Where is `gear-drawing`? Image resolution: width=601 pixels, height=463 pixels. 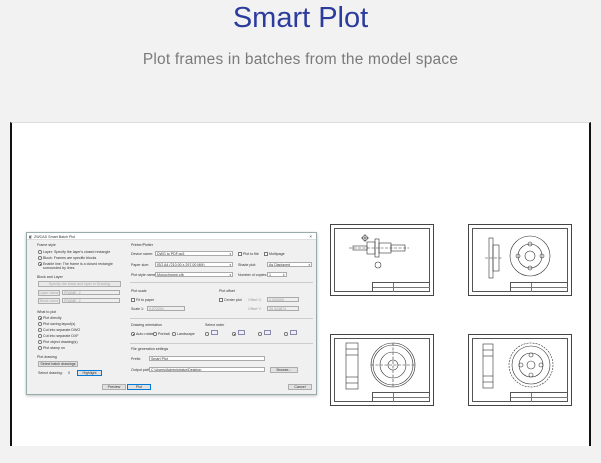 gear-drawing is located at coordinates (380, 366).